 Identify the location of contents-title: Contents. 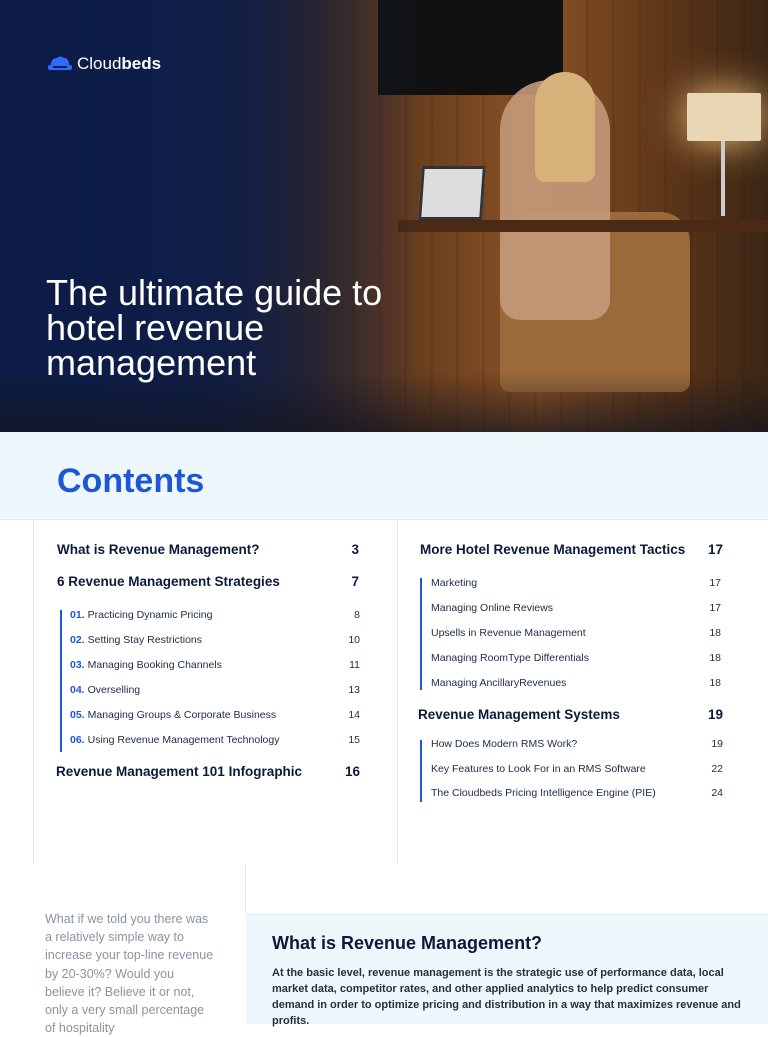
(131, 481).